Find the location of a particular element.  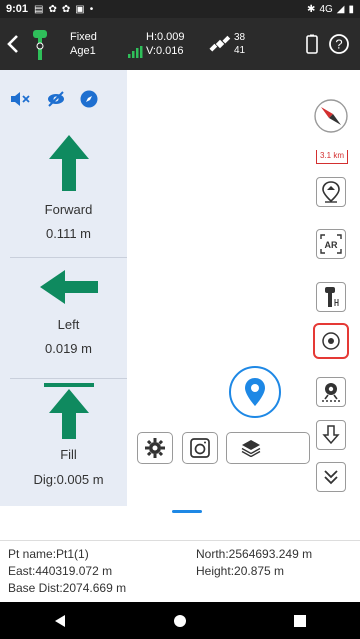

north-coordinate: North:2564693.249 m is located at coordinates (254, 554).